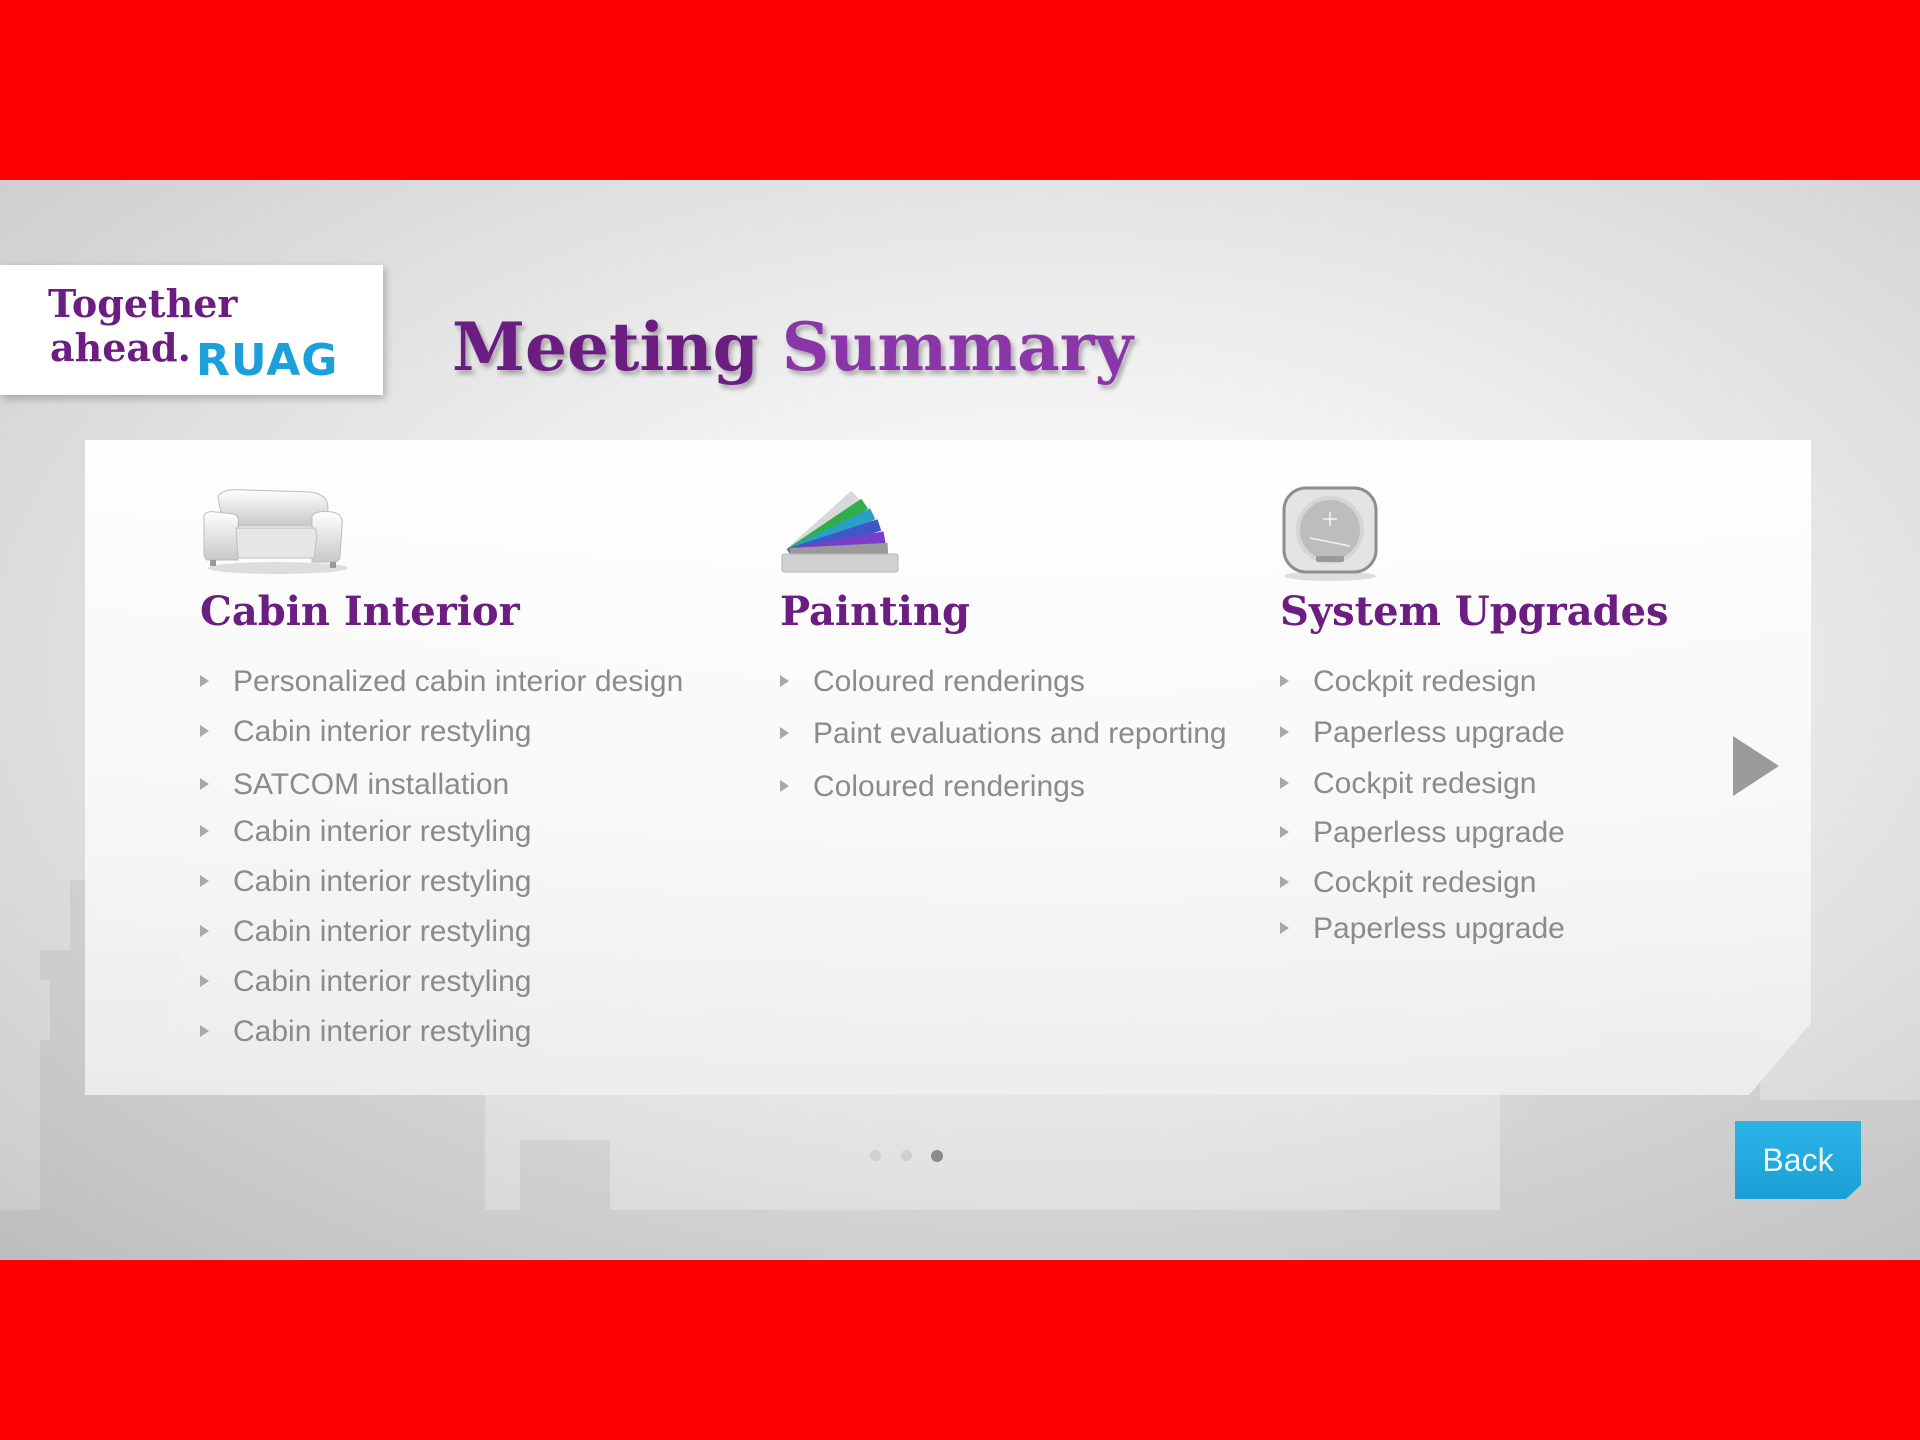 The image size is (1920, 1440). What do you see at coordinates (1003, 734) in the screenshot?
I see `list-item: Paint evaluations and reporting` at bounding box center [1003, 734].